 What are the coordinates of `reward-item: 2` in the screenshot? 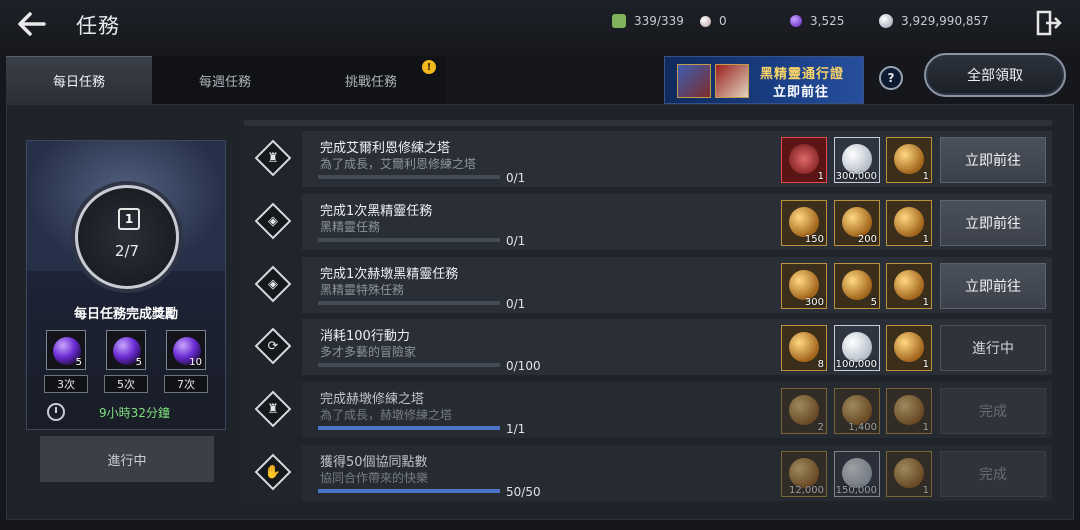 It's located at (804, 411).